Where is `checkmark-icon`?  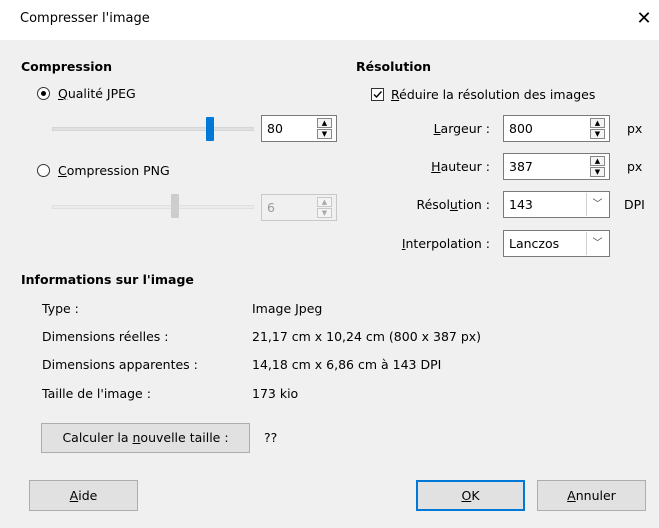
checkmark-icon is located at coordinates (378, 95).